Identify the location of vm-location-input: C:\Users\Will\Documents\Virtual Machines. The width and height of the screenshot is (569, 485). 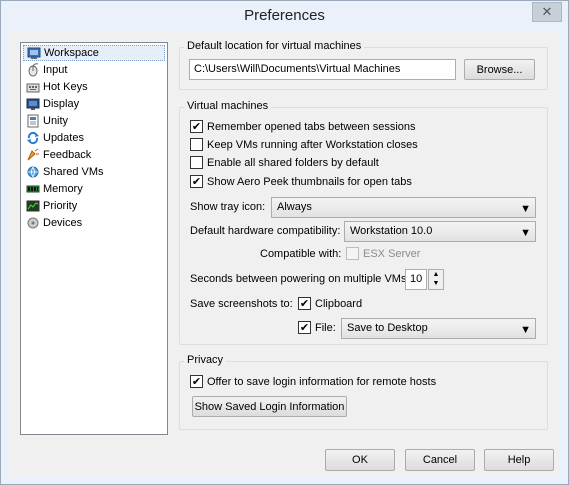
(322, 69).